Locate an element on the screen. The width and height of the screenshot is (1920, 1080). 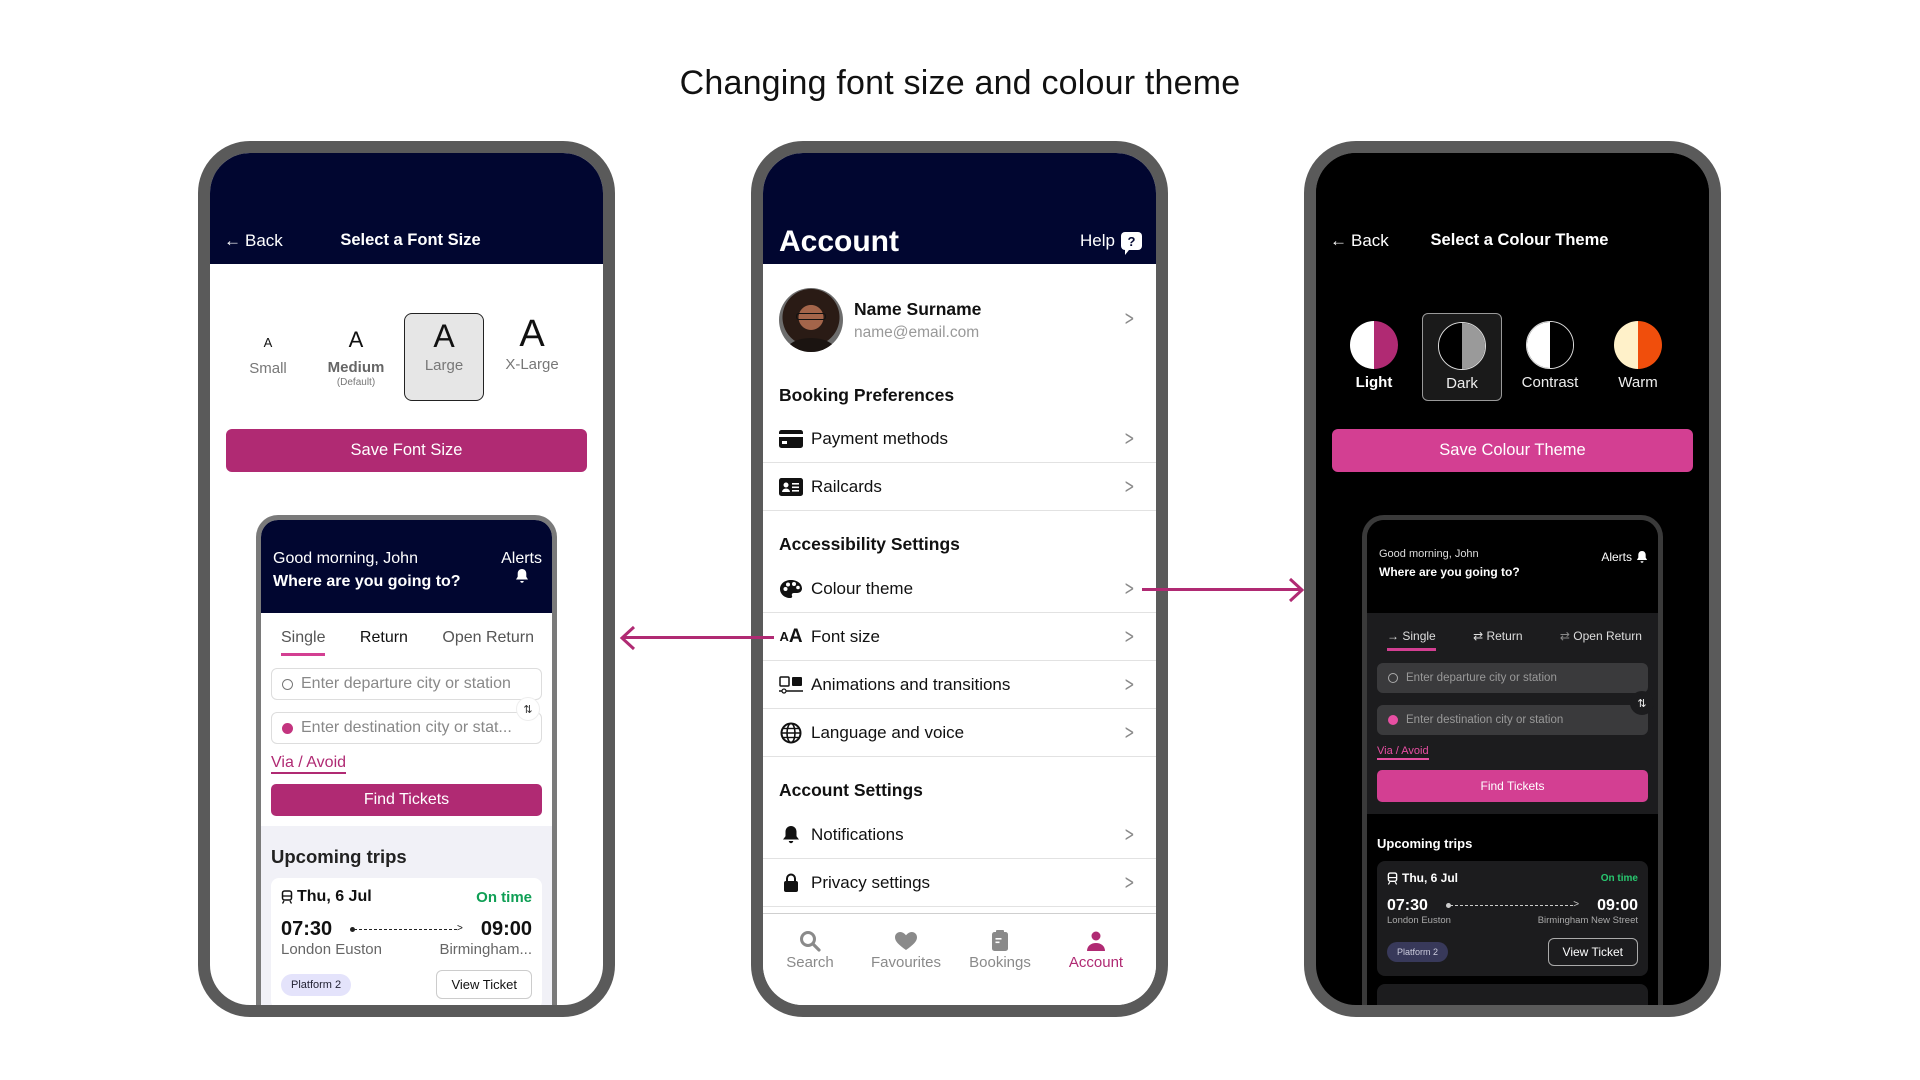
menu-label: Font size is located at coordinates (845, 636).